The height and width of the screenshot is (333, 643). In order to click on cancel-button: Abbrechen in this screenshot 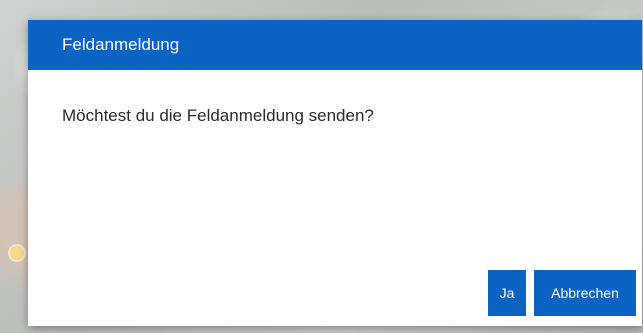, I will do `click(585, 293)`.